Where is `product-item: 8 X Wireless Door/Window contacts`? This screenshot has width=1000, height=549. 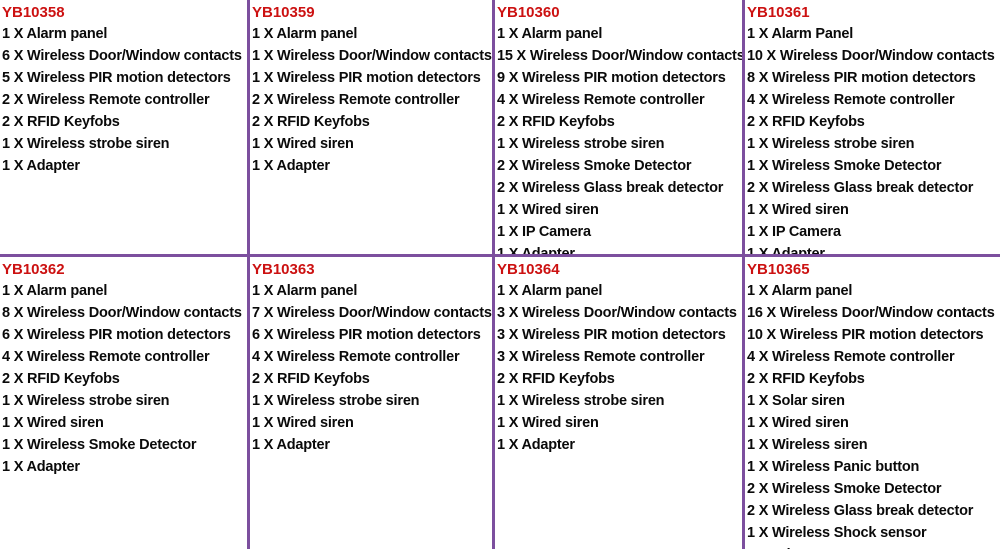
product-item: 8 X Wireless Door/Window contacts is located at coordinates (122, 313).